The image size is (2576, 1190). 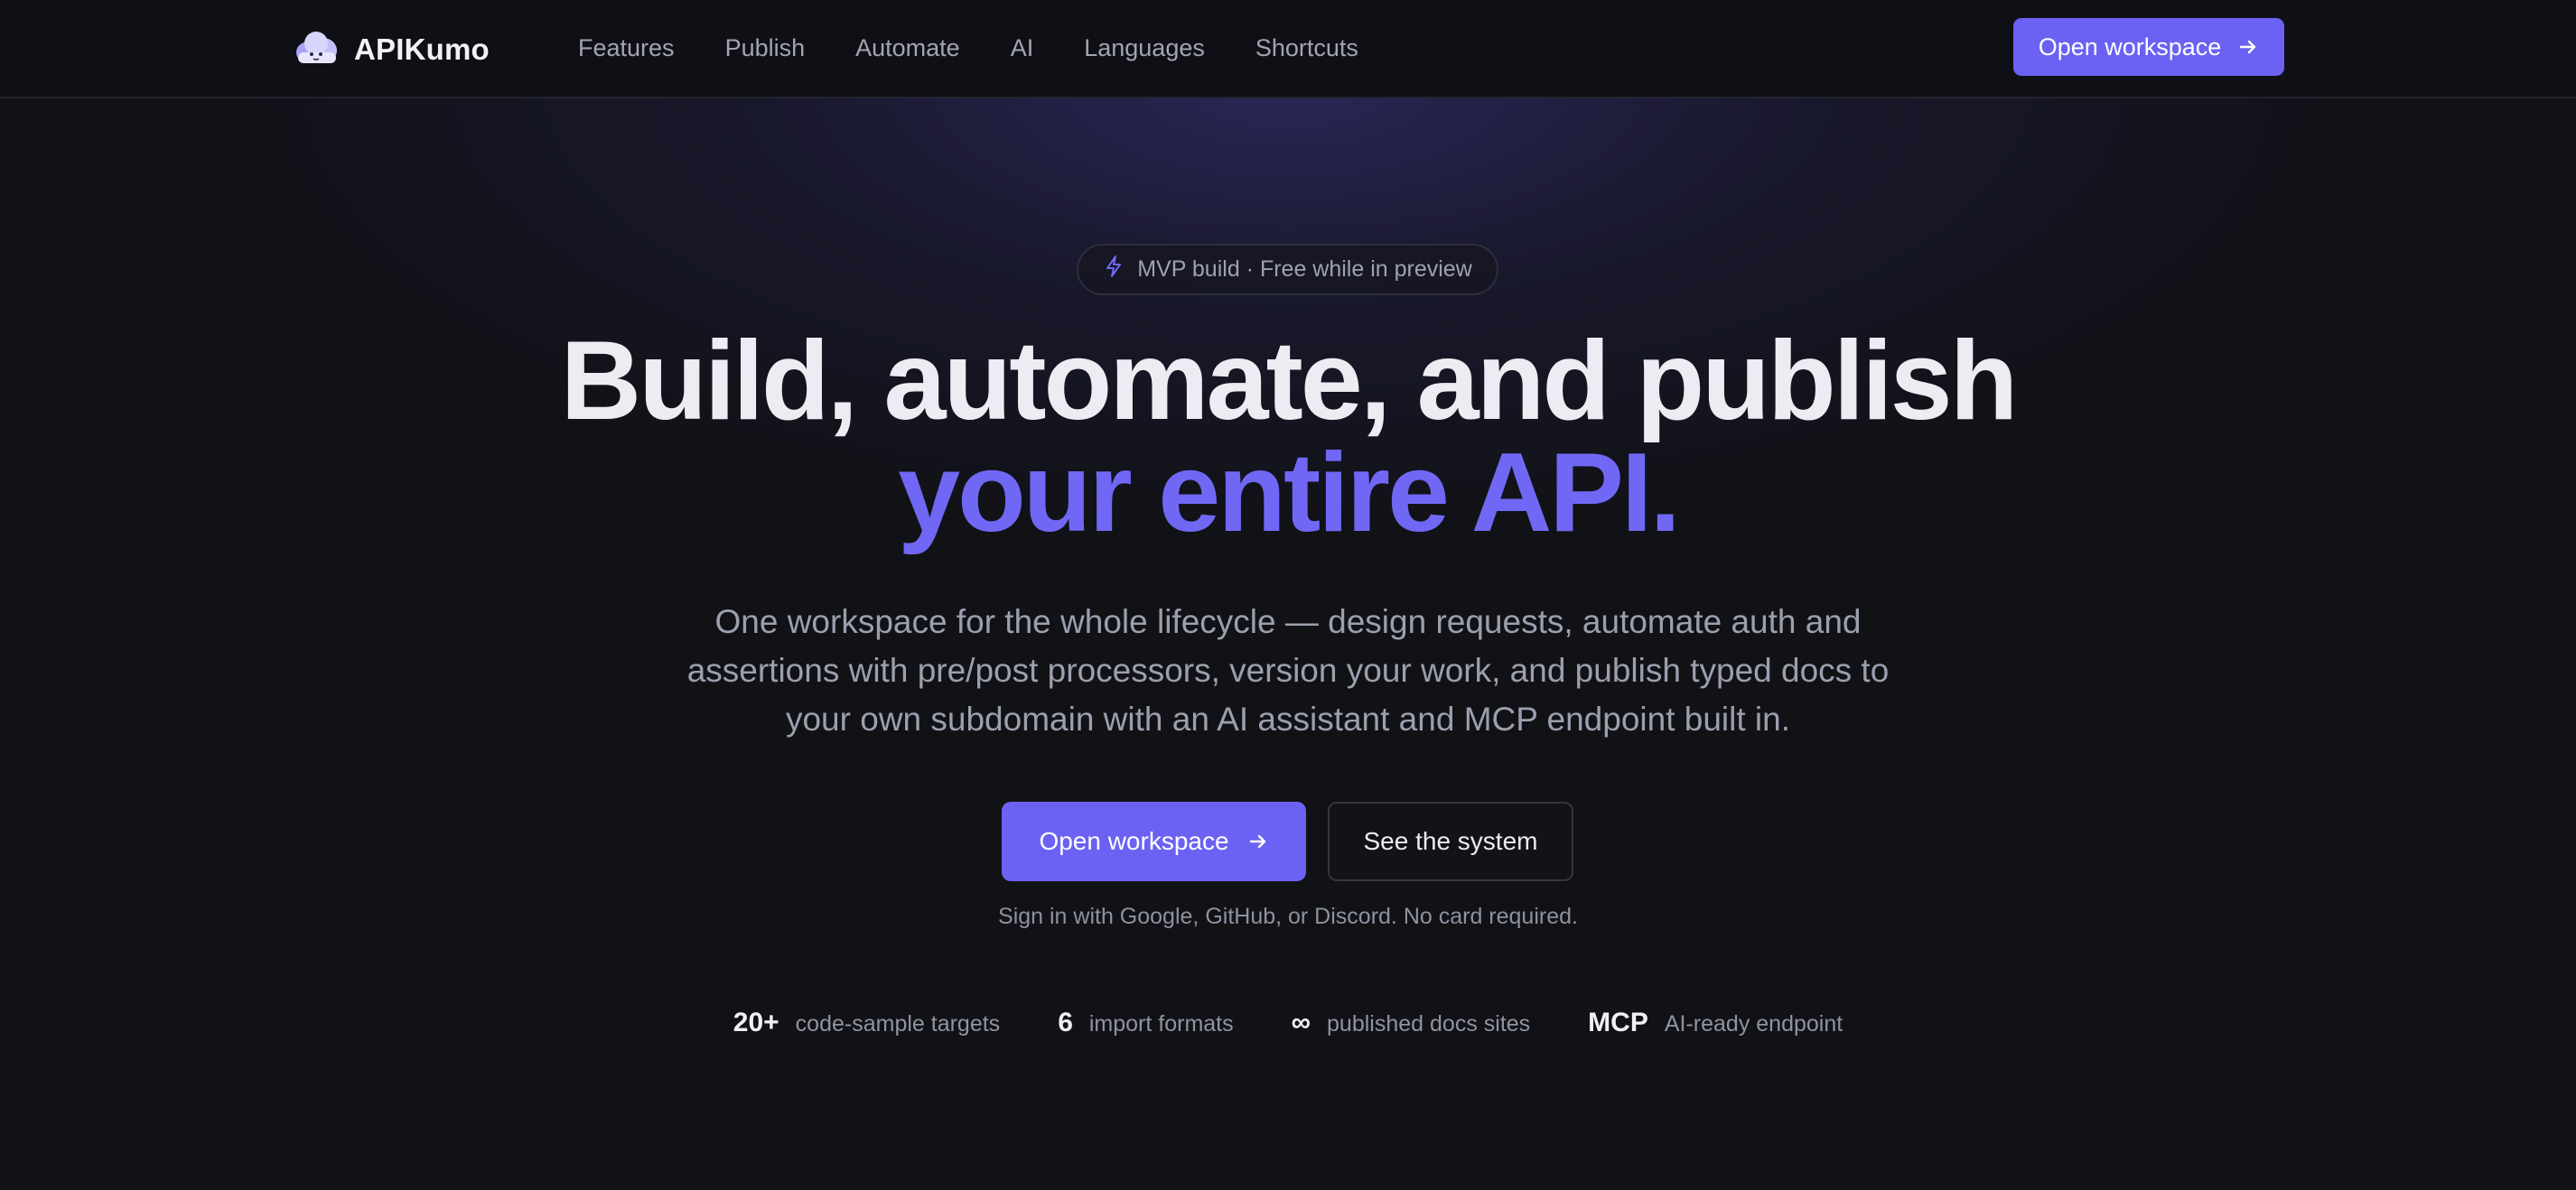 I want to click on stat-value: 6, so click(x=1066, y=1022).